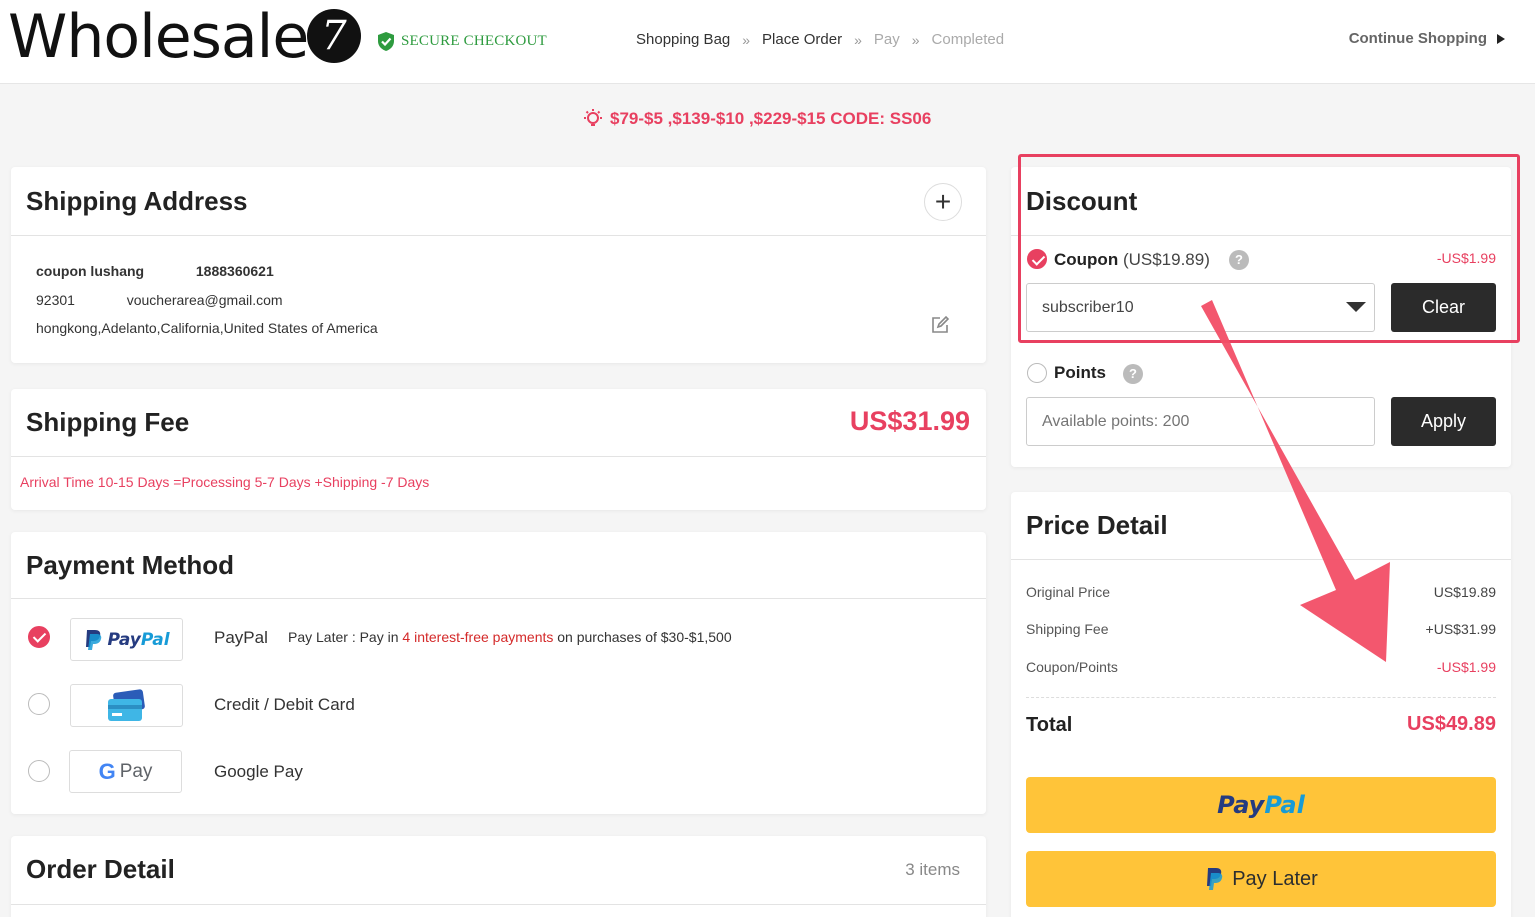 This screenshot has width=1535, height=917. Describe the element at coordinates (334, 36) in the screenshot. I see `logo-badge: 7` at that location.